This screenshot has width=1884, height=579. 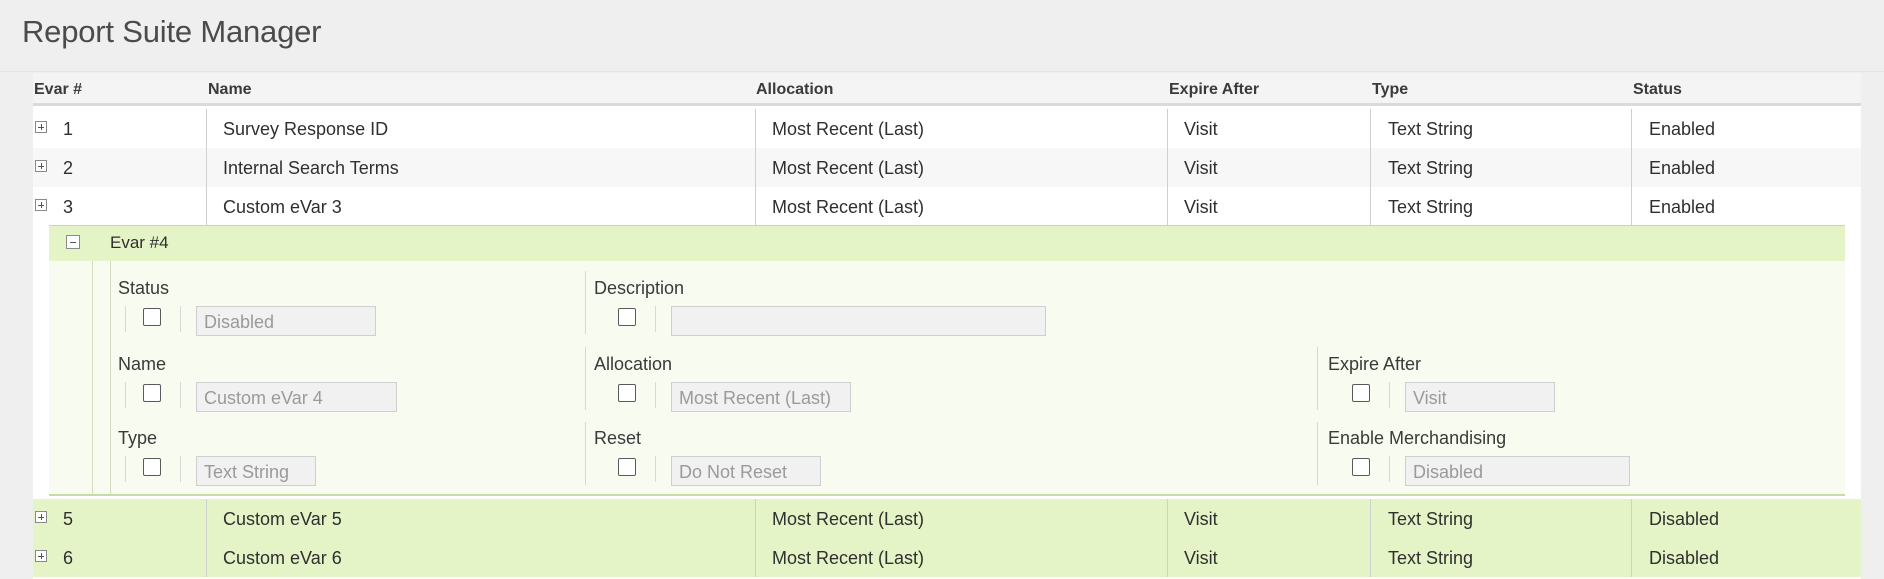 What do you see at coordinates (1375, 364) in the screenshot?
I see `expire-after-label: Expire After` at bounding box center [1375, 364].